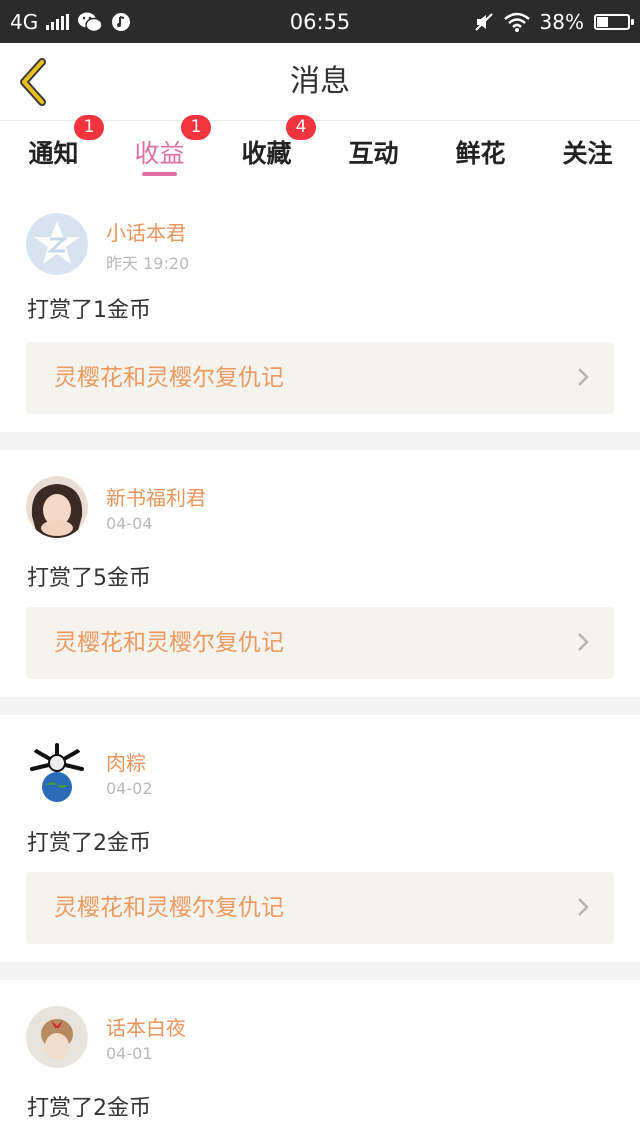 Image resolution: width=640 pixels, height=1138 pixels. Describe the element at coordinates (58, 21) in the screenshot. I see `signal-icon` at that location.